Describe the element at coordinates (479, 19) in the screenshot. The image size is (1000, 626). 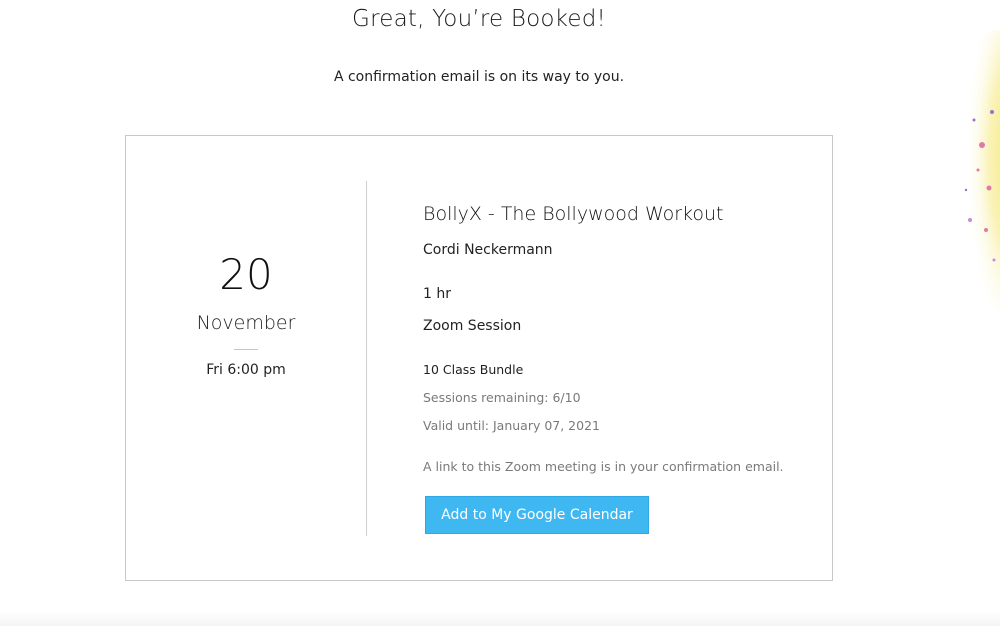
I see `page-title: Great, You’re Booked!` at that location.